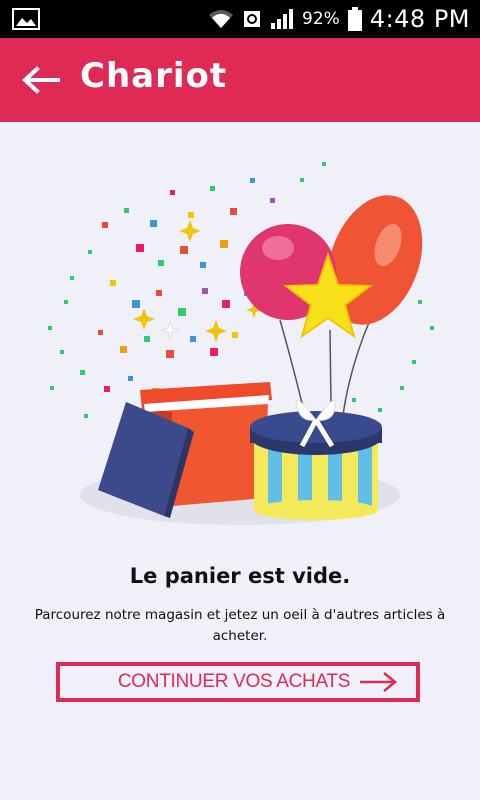 The image size is (480, 800). I want to click on arrow-left-icon, so click(41, 80).